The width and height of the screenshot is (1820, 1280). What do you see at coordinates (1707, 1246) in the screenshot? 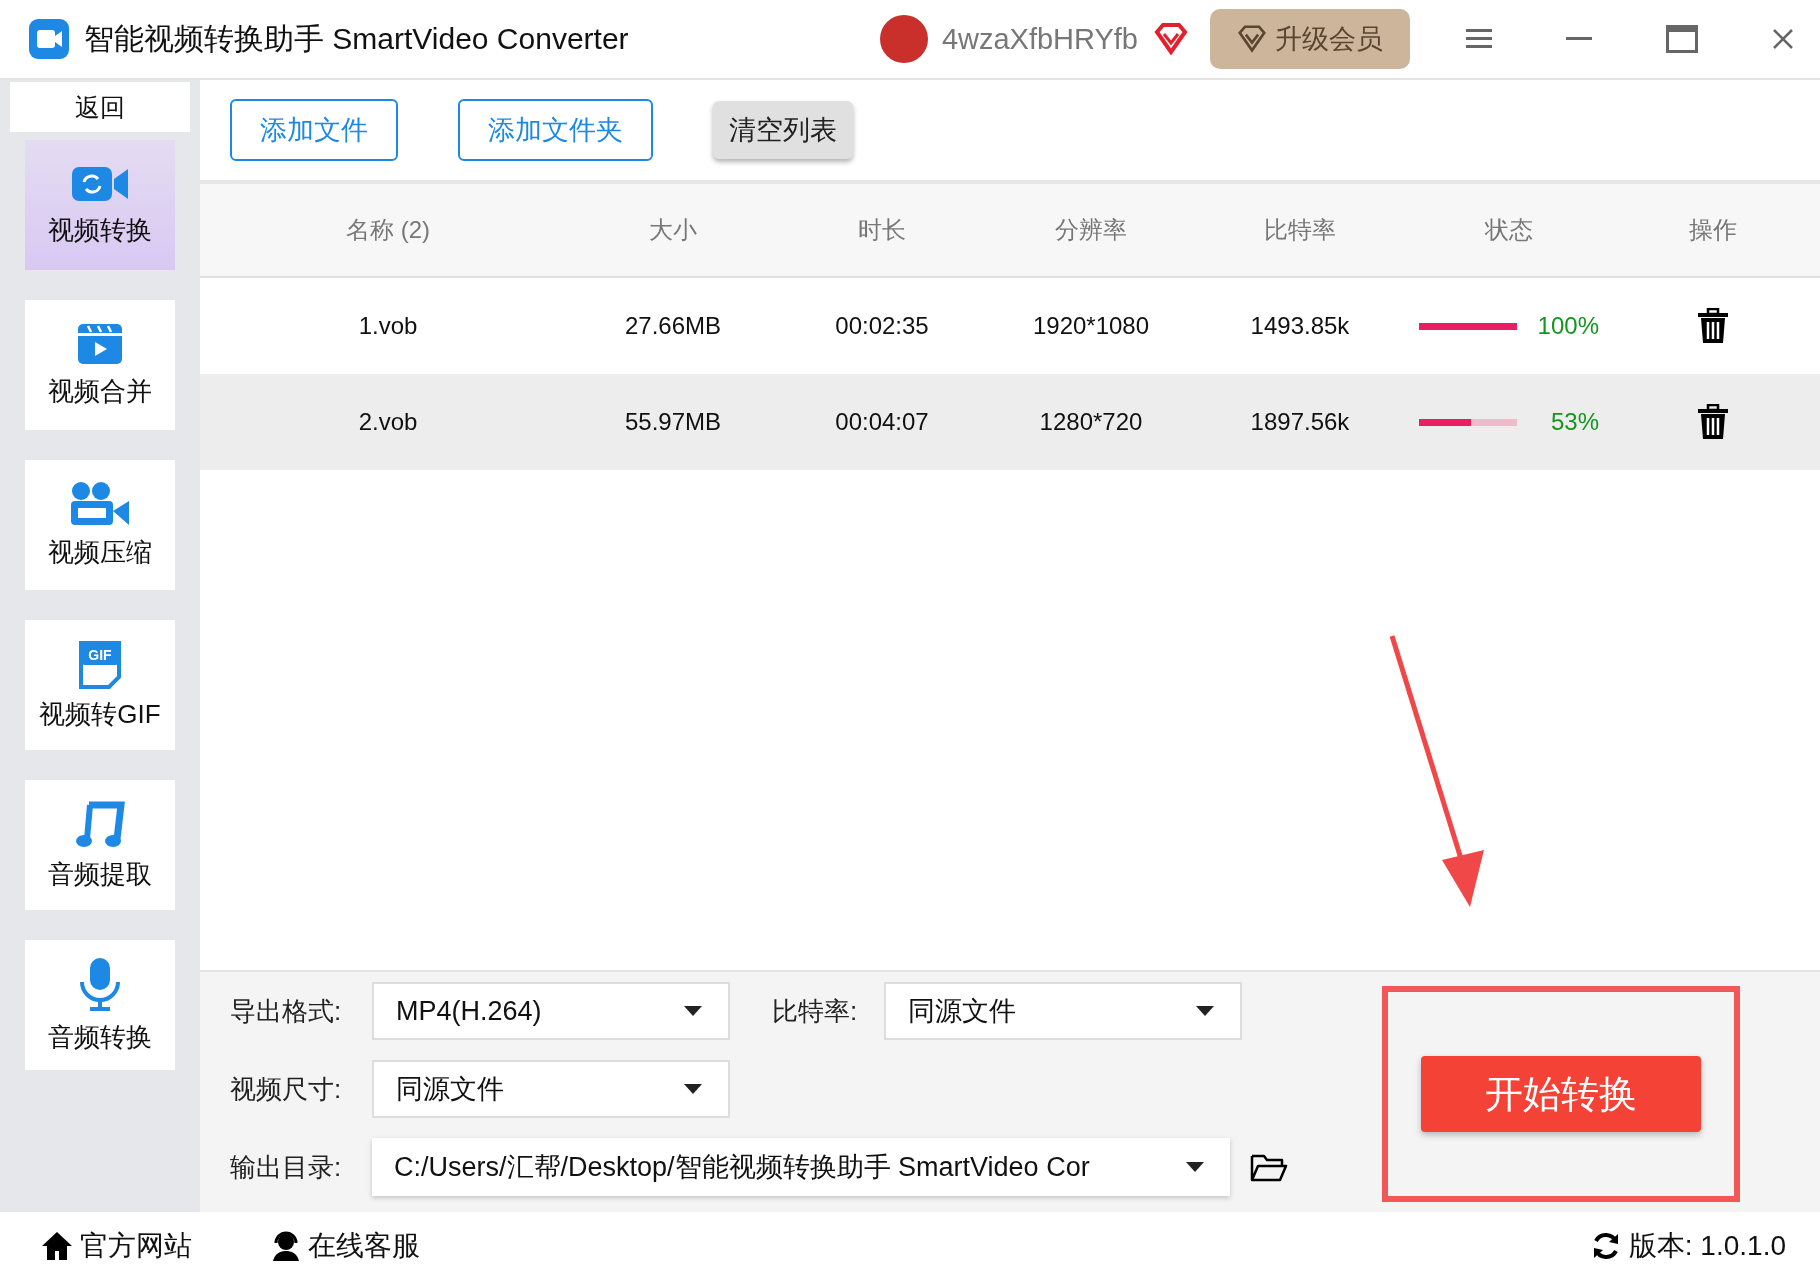
I see `version-text: 版本: 1.0.1.0` at bounding box center [1707, 1246].